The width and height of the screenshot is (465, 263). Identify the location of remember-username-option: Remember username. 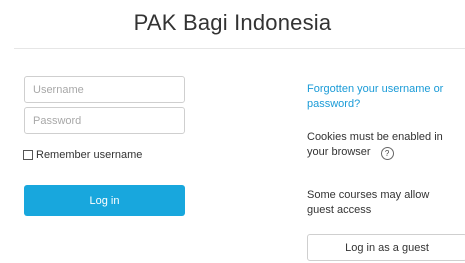
(82, 155).